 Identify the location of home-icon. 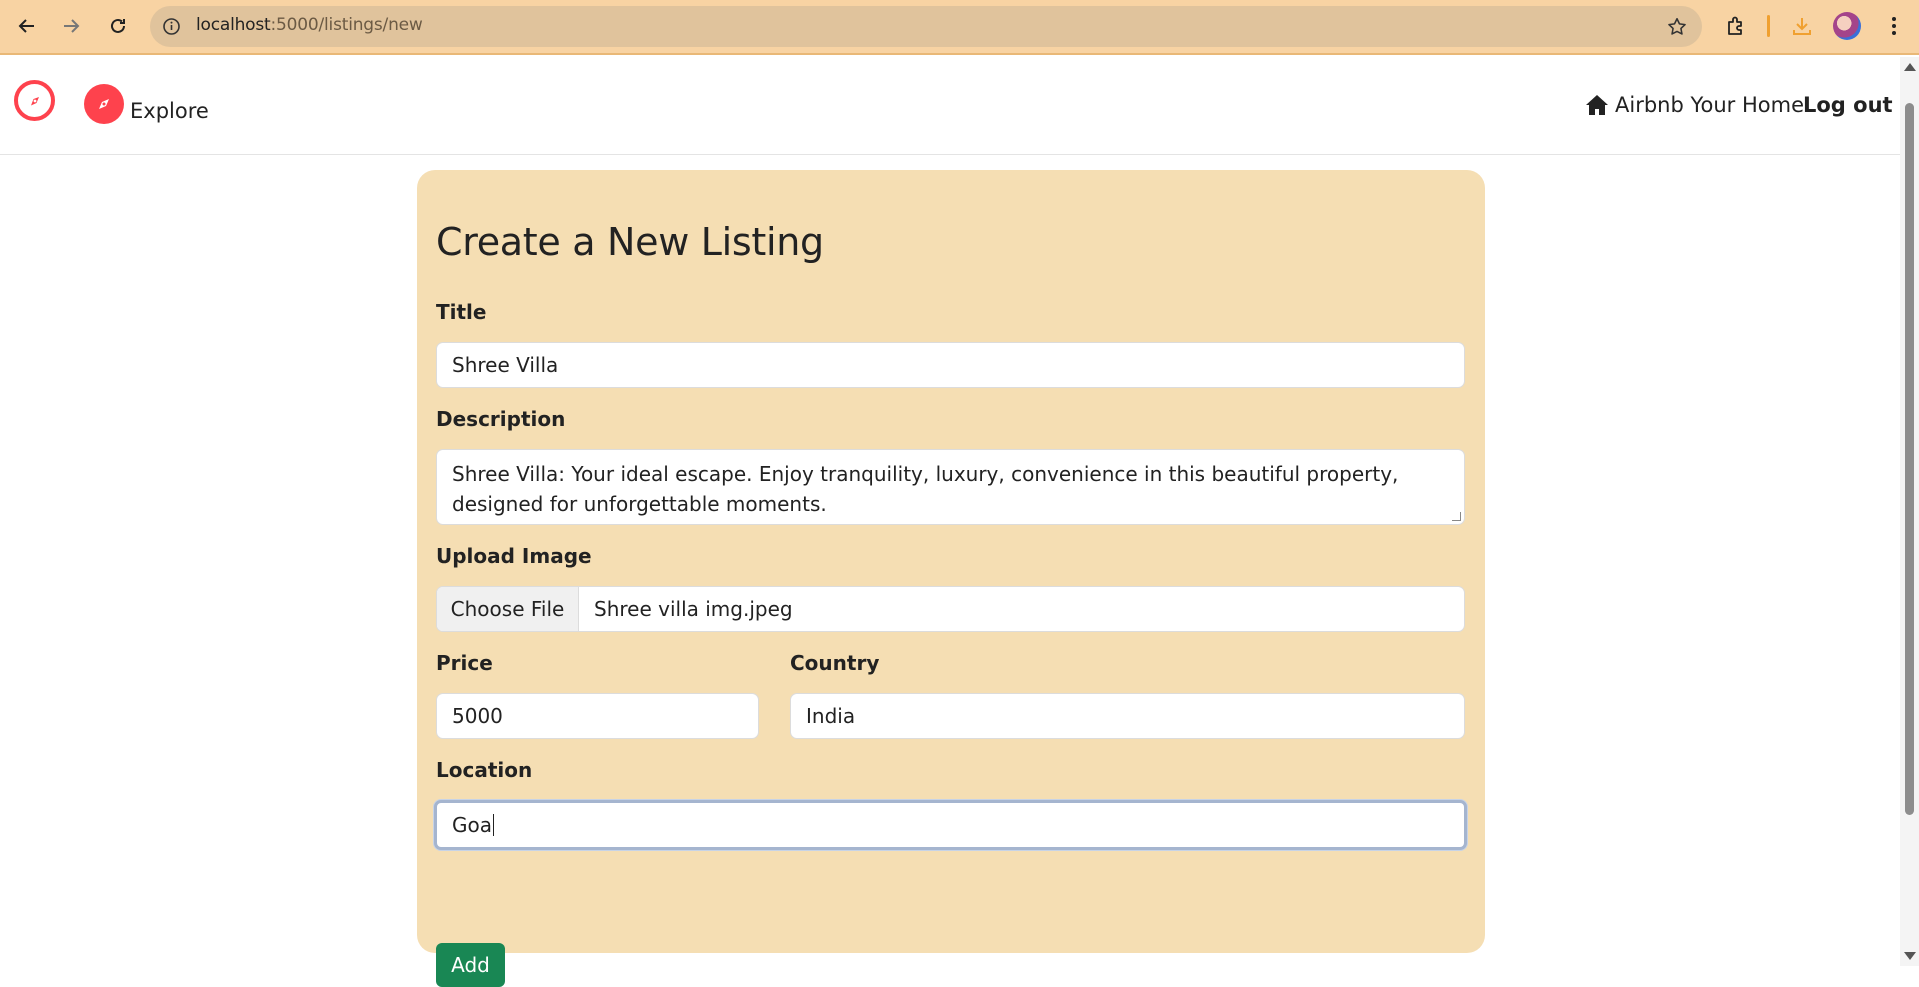
(1597, 105).